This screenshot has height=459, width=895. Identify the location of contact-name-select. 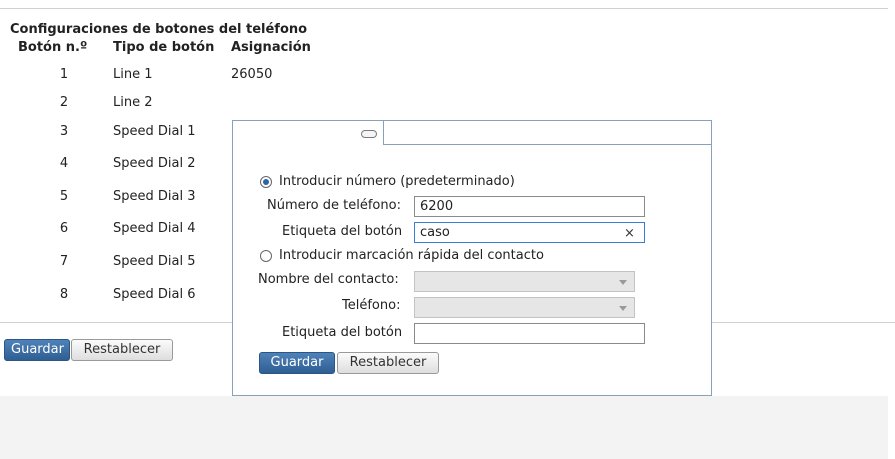
(524, 281).